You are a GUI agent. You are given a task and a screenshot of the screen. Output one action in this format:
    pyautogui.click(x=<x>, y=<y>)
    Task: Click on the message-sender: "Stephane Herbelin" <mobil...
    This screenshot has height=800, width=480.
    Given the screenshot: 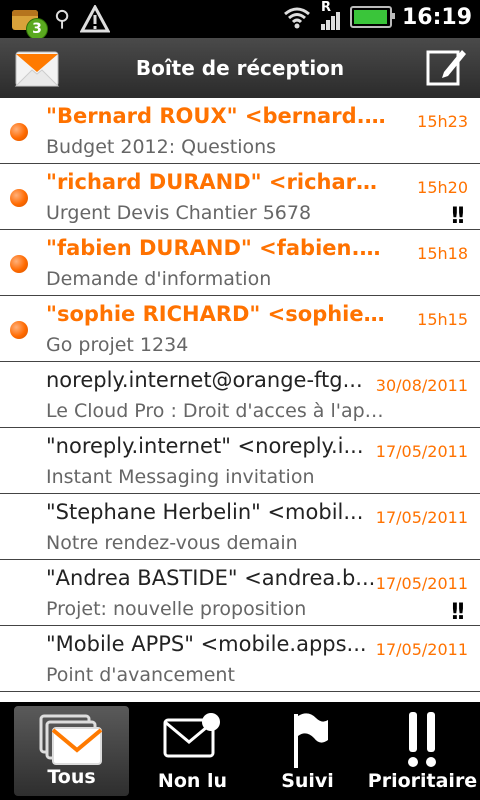 What is the action you would take?
    pyautogui.click(x=205, y=512)
    